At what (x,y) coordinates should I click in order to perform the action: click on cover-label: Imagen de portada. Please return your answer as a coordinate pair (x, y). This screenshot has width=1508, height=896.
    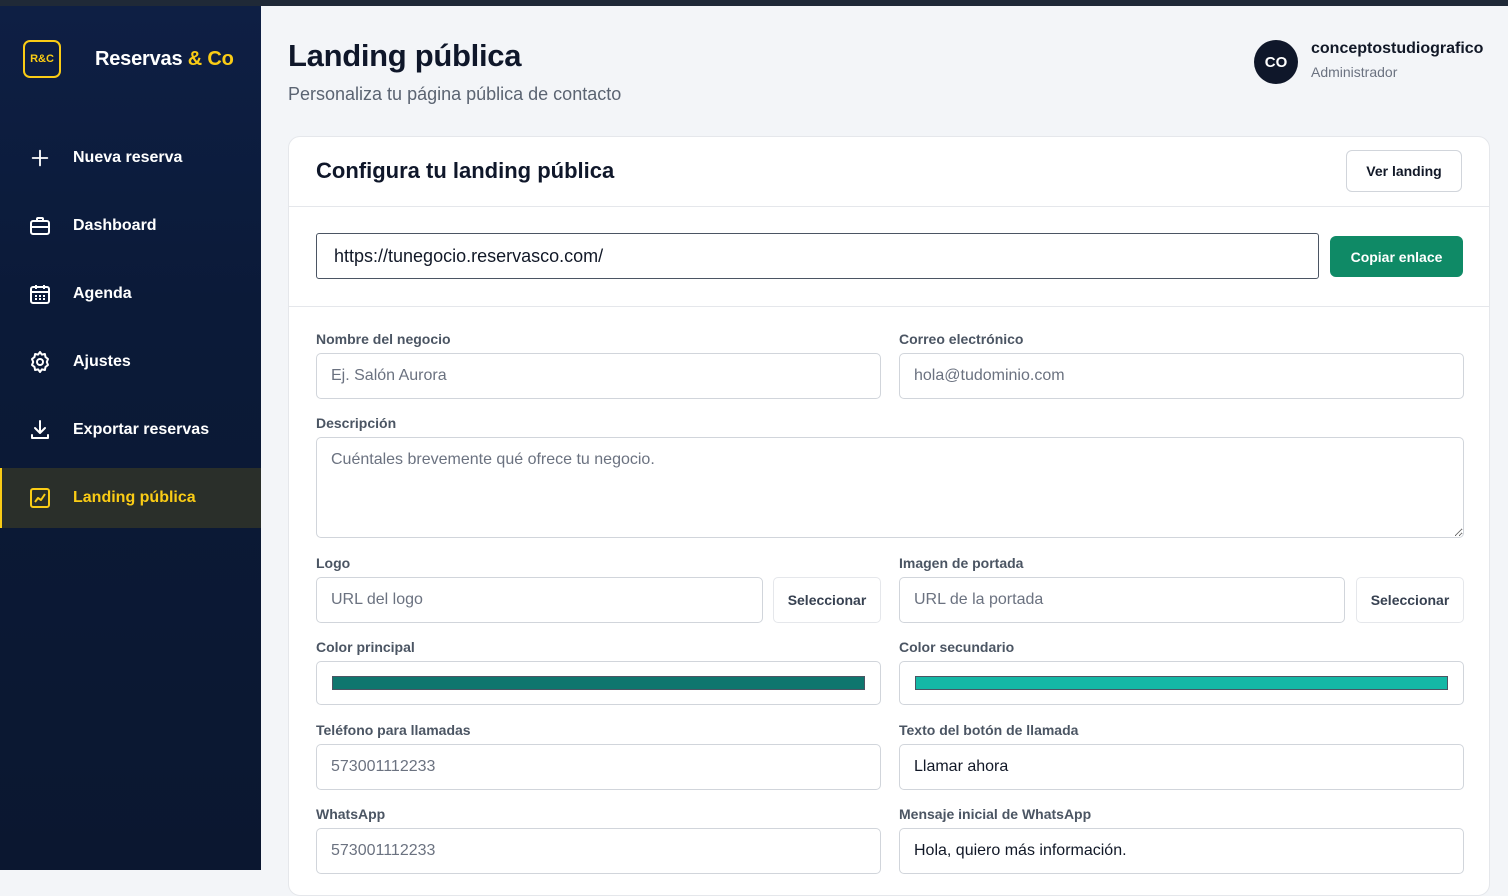
    Looking at the image, I should click on (961, 563).